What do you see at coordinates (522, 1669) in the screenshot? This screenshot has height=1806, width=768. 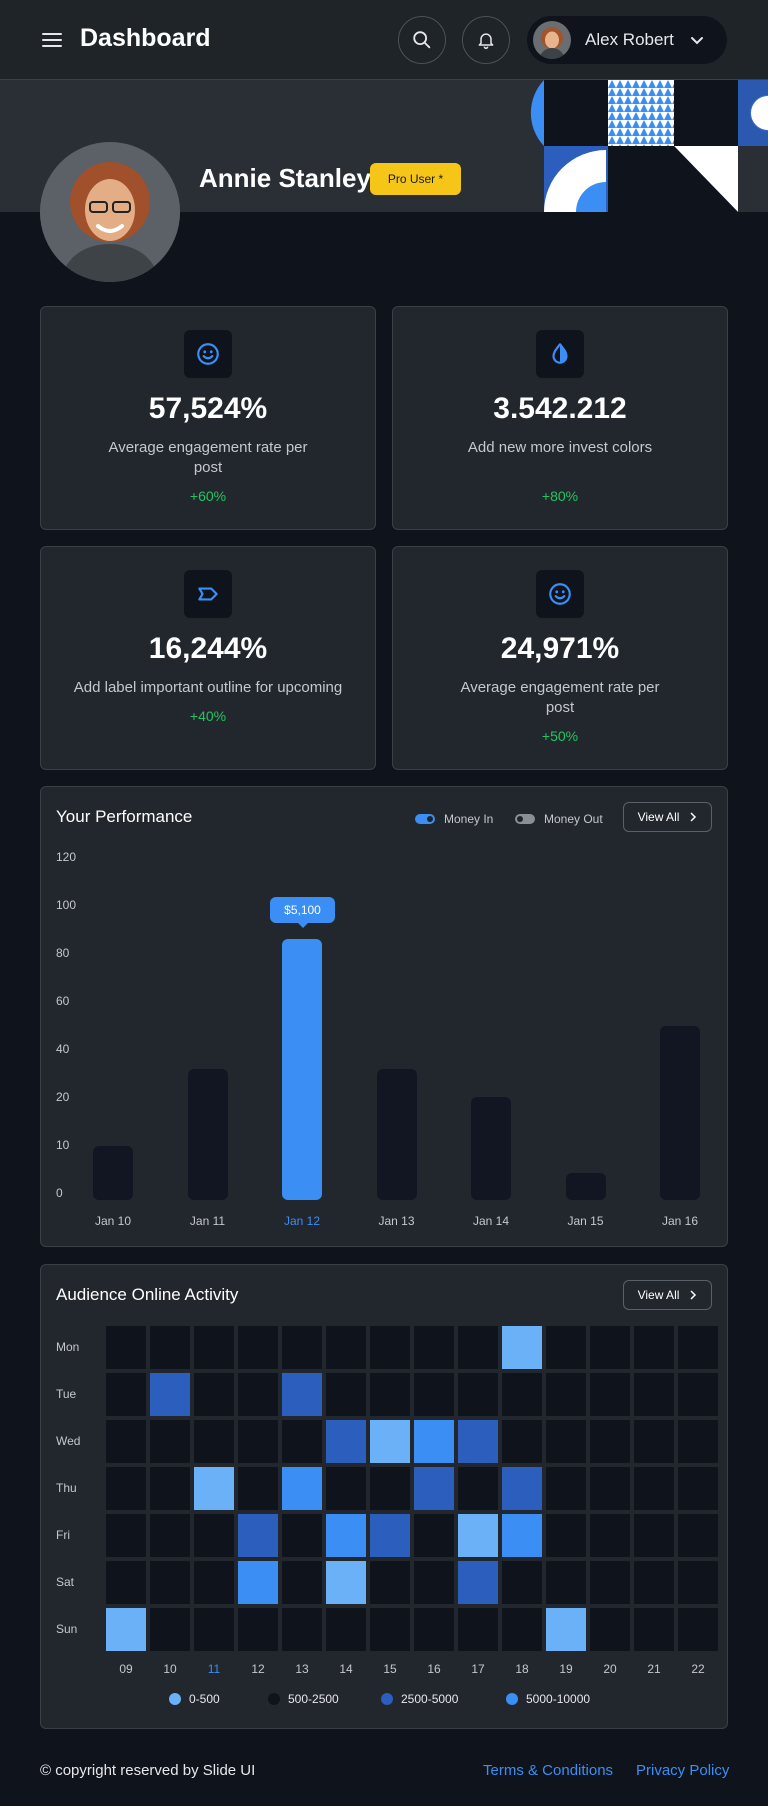 I see `heatmap-x-label: 18` at bounding box center [522, 1669].